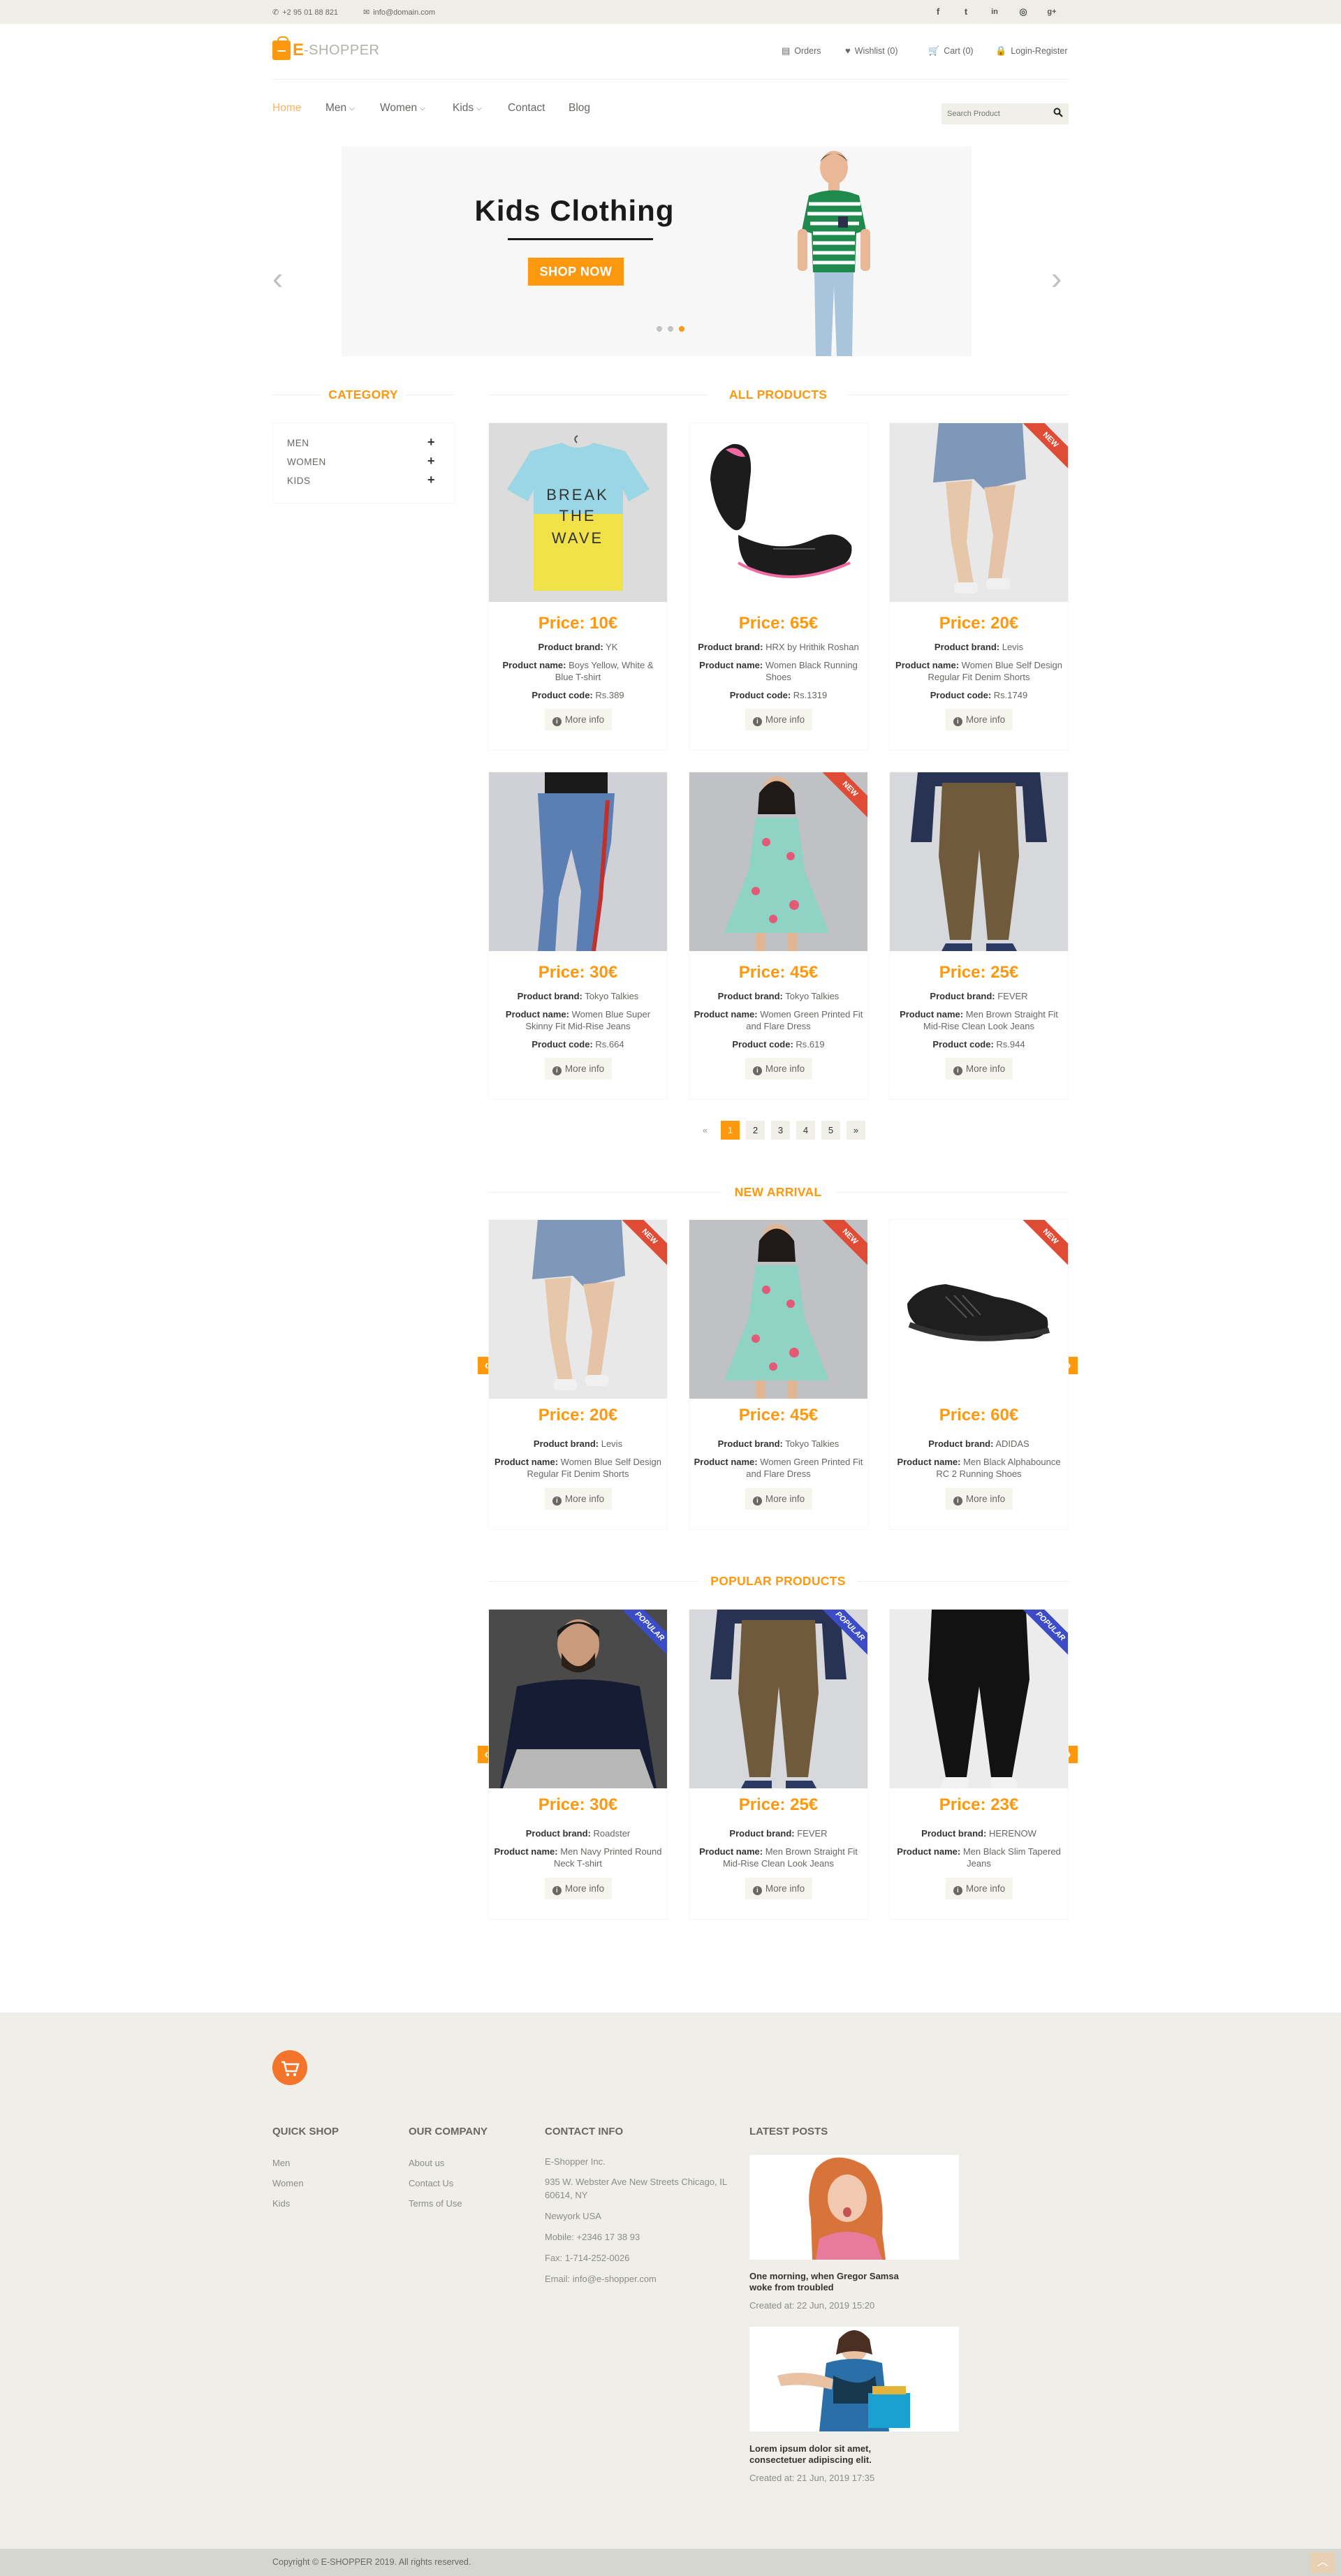 The height and width of the screenshot is (2576, 1341). Describe the element at coordinates (979, 1804) in the screenshot. I see `product-price: Price: 23€` at that location.